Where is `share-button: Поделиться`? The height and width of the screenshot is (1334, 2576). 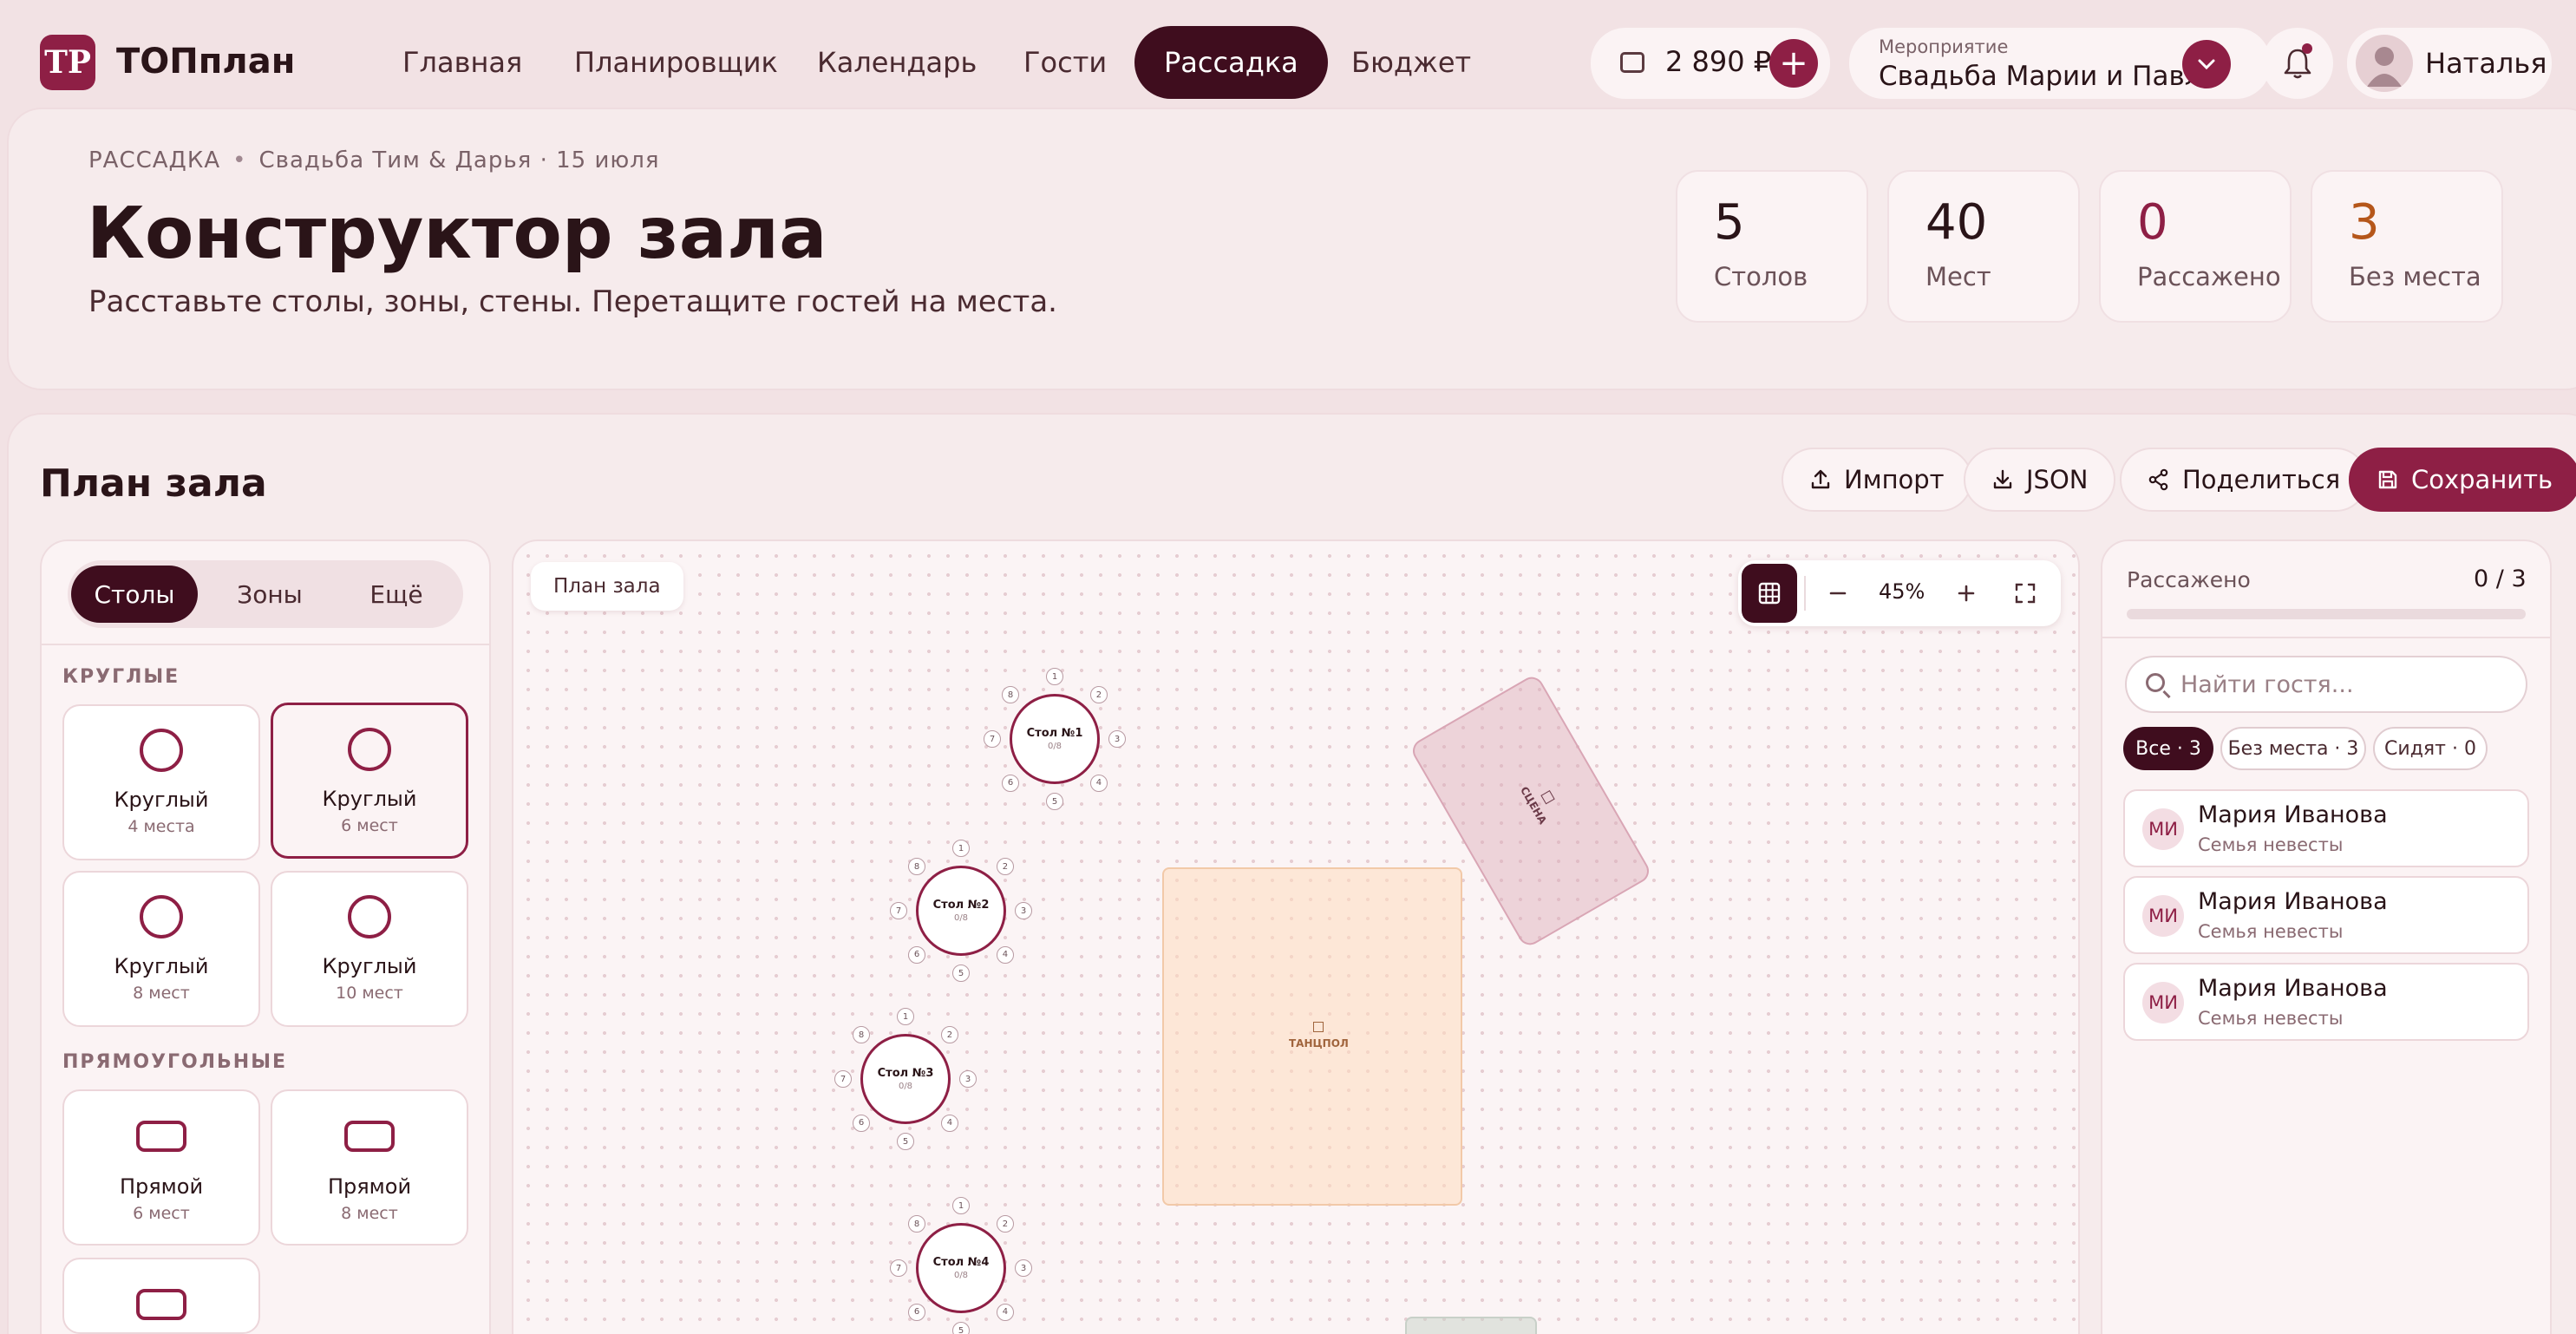
share-button: Поделиться is located at coordinates (2244, 480).